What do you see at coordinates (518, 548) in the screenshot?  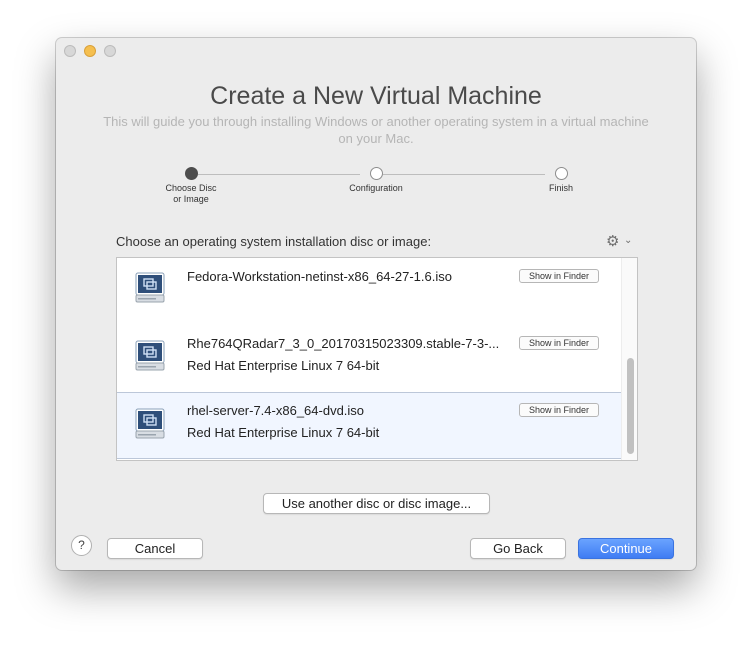 I see `go-back-button: Go Back` at bounding box center [518, 548].